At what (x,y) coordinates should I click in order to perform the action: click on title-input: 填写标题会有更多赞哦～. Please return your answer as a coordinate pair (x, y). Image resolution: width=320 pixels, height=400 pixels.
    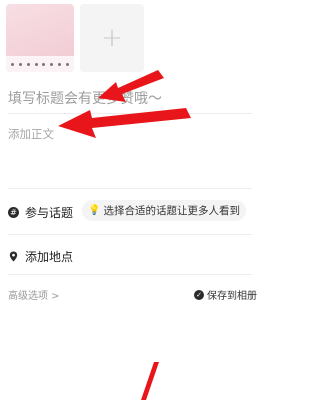
    Looking at the image, I should click on (126, 98).